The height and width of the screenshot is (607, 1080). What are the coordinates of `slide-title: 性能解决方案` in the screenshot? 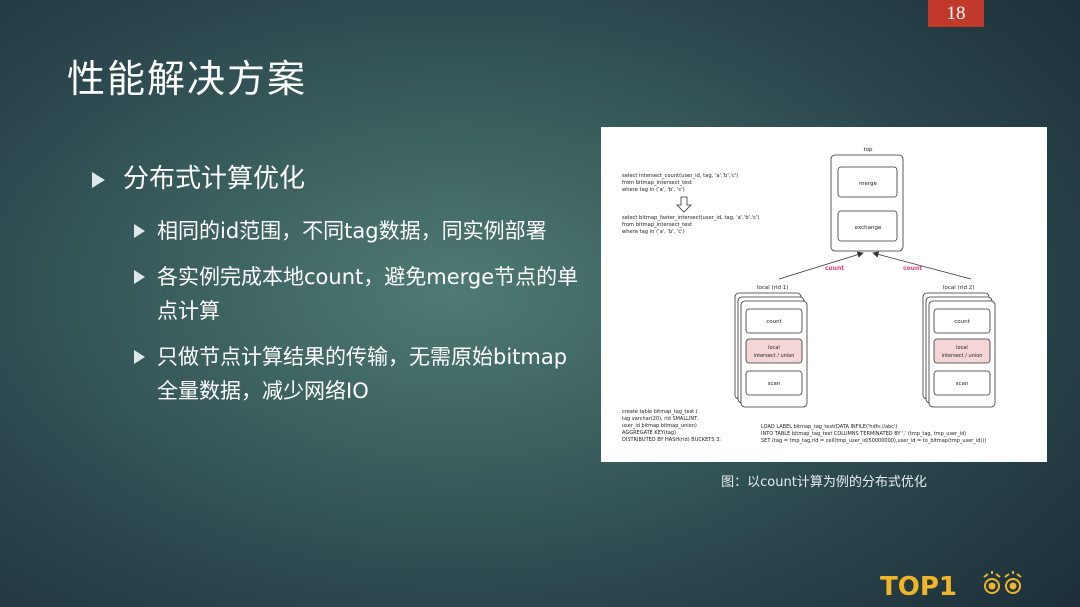 It's located at (187, 79).